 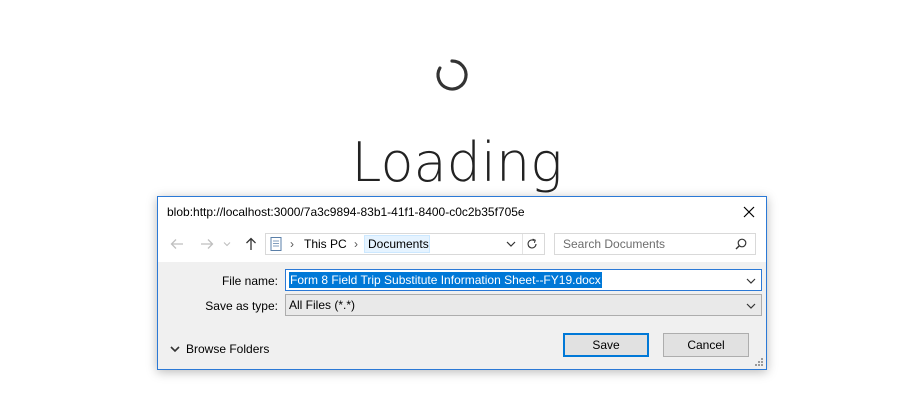 I want to click on cancel-button: Cancel, so click(x=706, y=345).